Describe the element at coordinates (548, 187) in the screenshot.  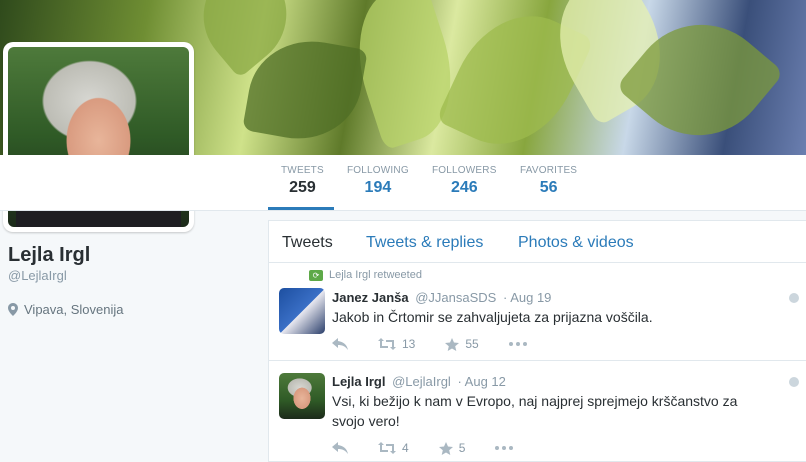
I see `stat-favorites-value: 56` at that location.